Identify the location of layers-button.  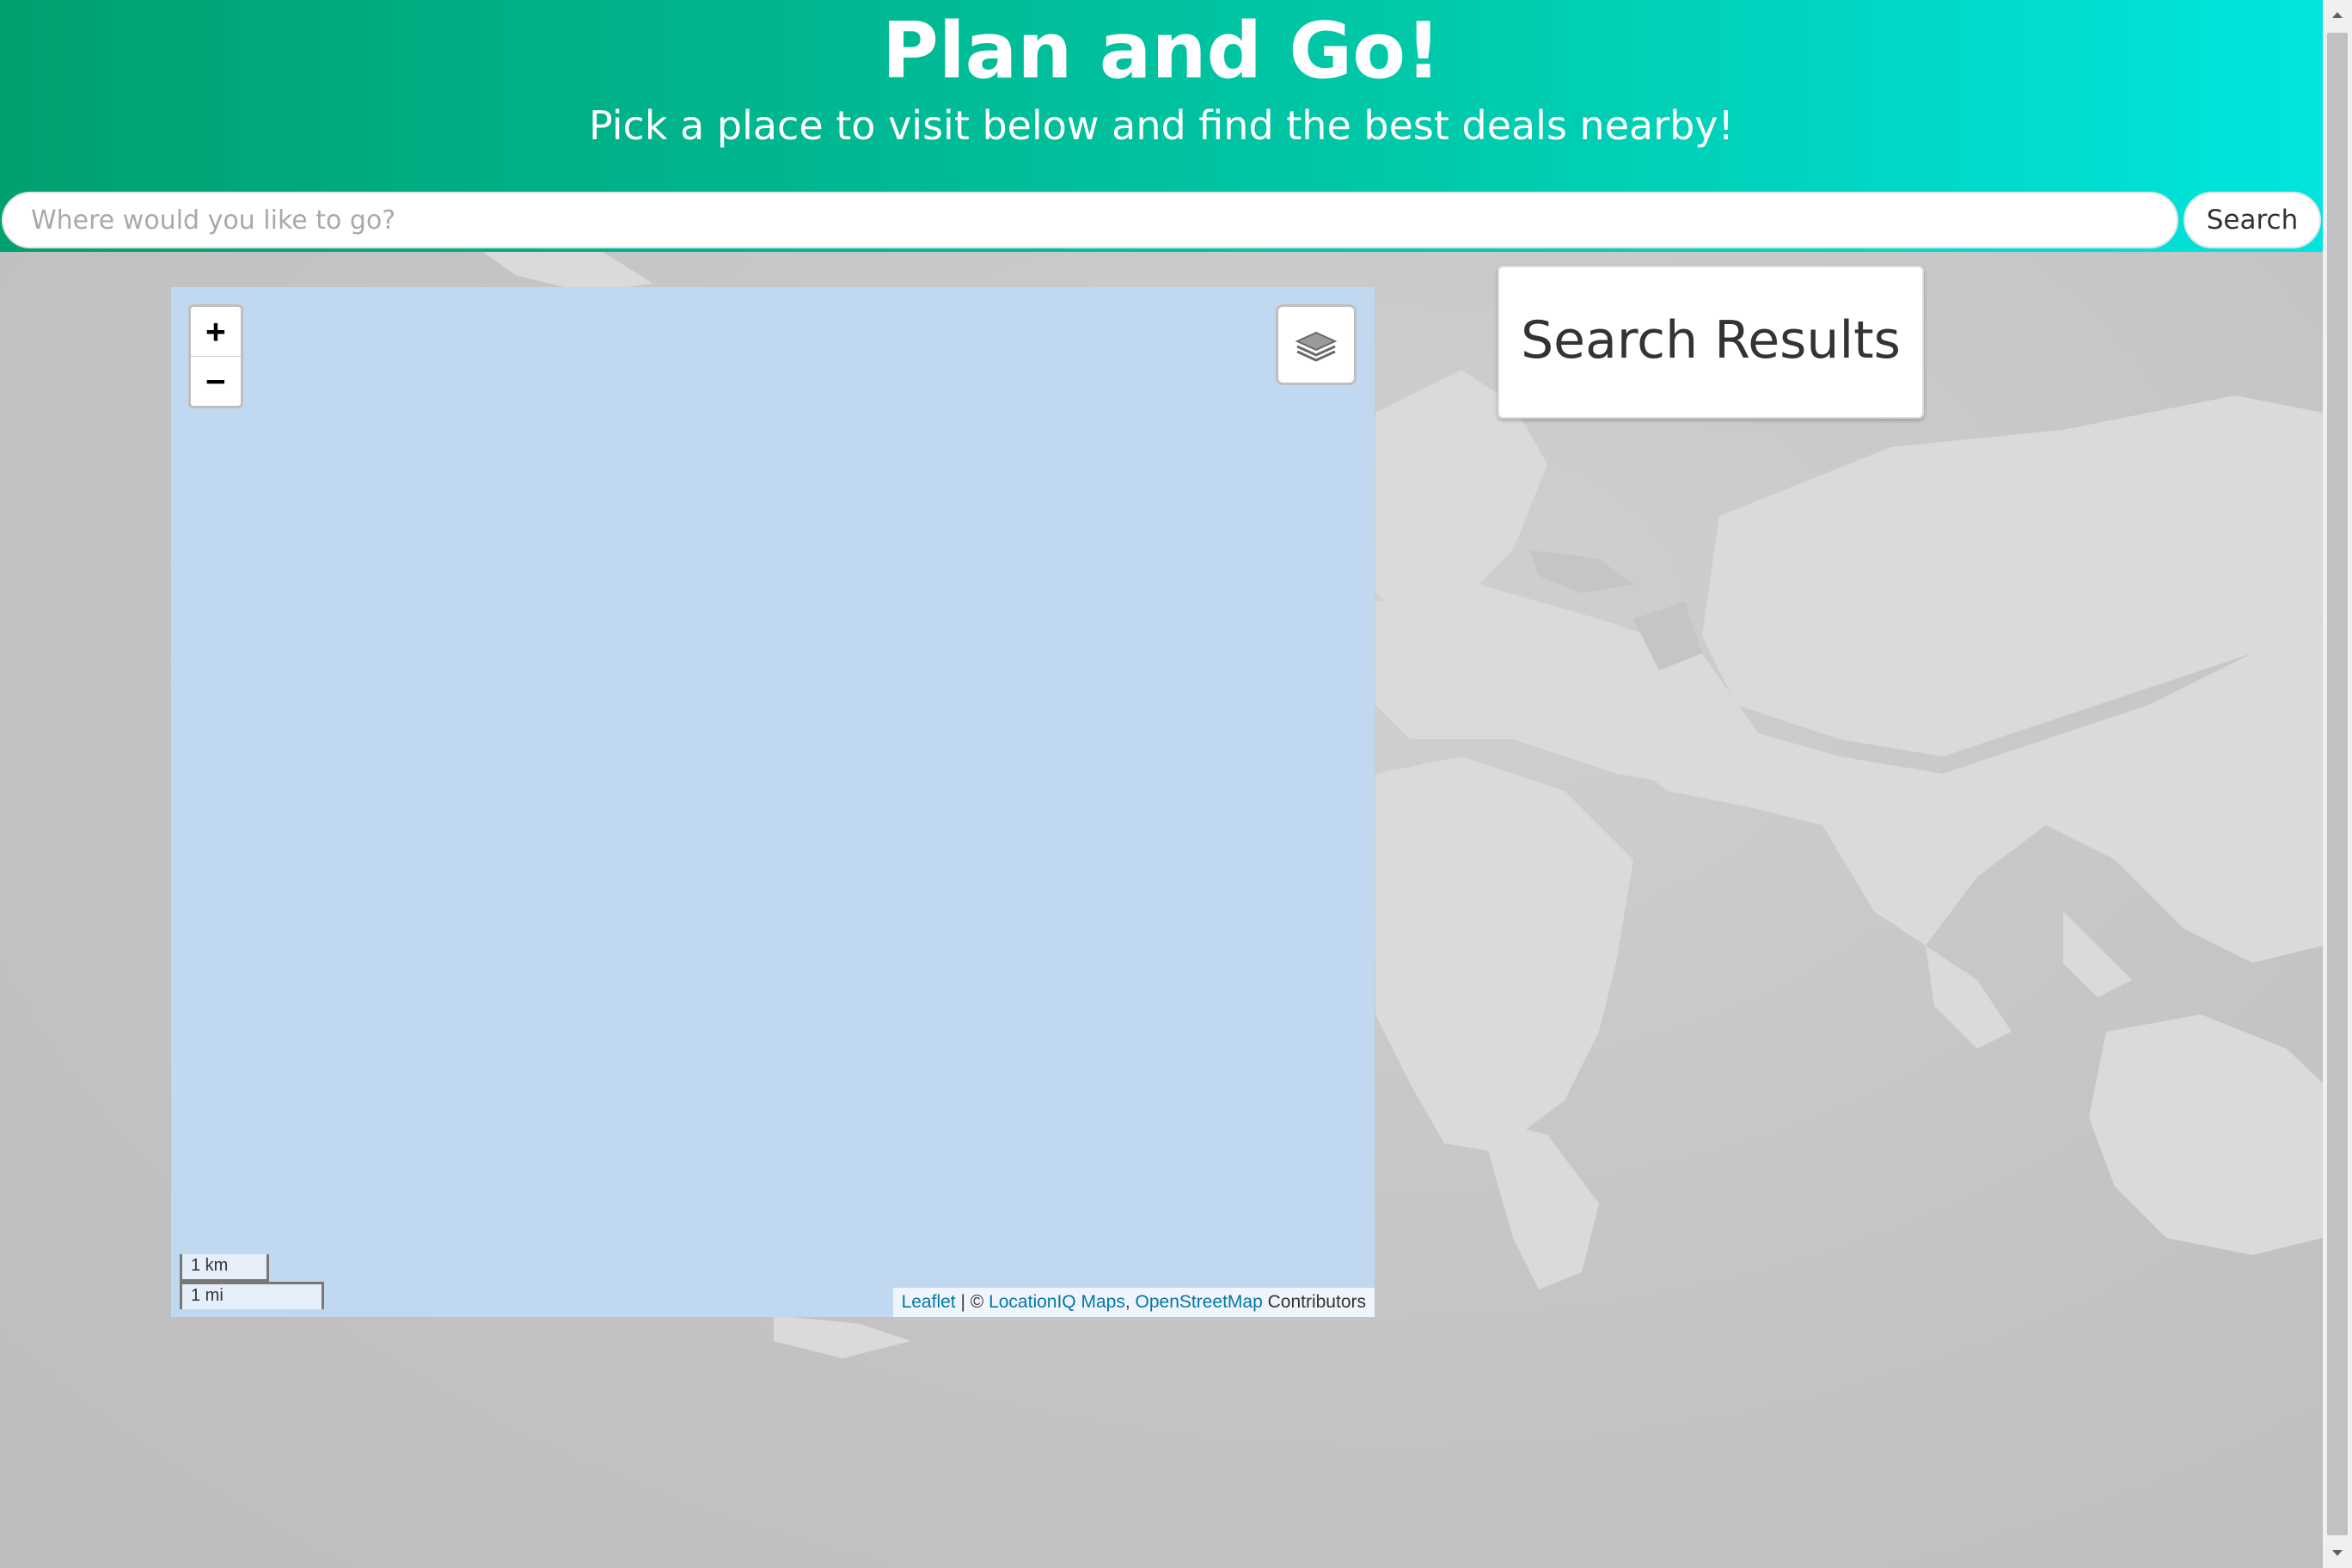
(1316, 344).